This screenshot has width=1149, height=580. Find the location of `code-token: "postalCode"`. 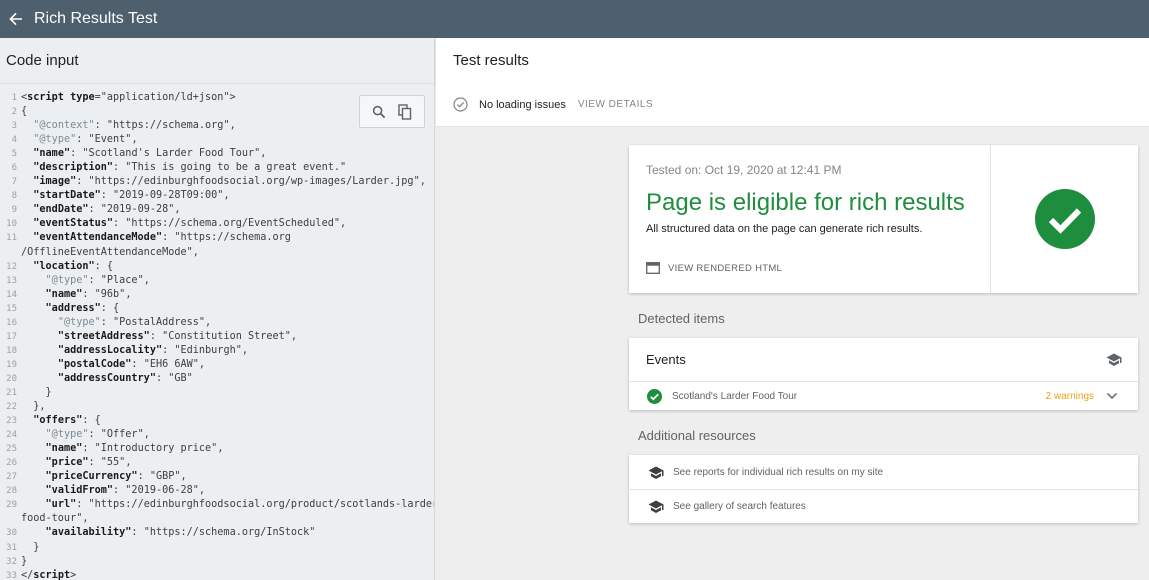

code-token: "postalCode" is located at coordinates (94, 364).